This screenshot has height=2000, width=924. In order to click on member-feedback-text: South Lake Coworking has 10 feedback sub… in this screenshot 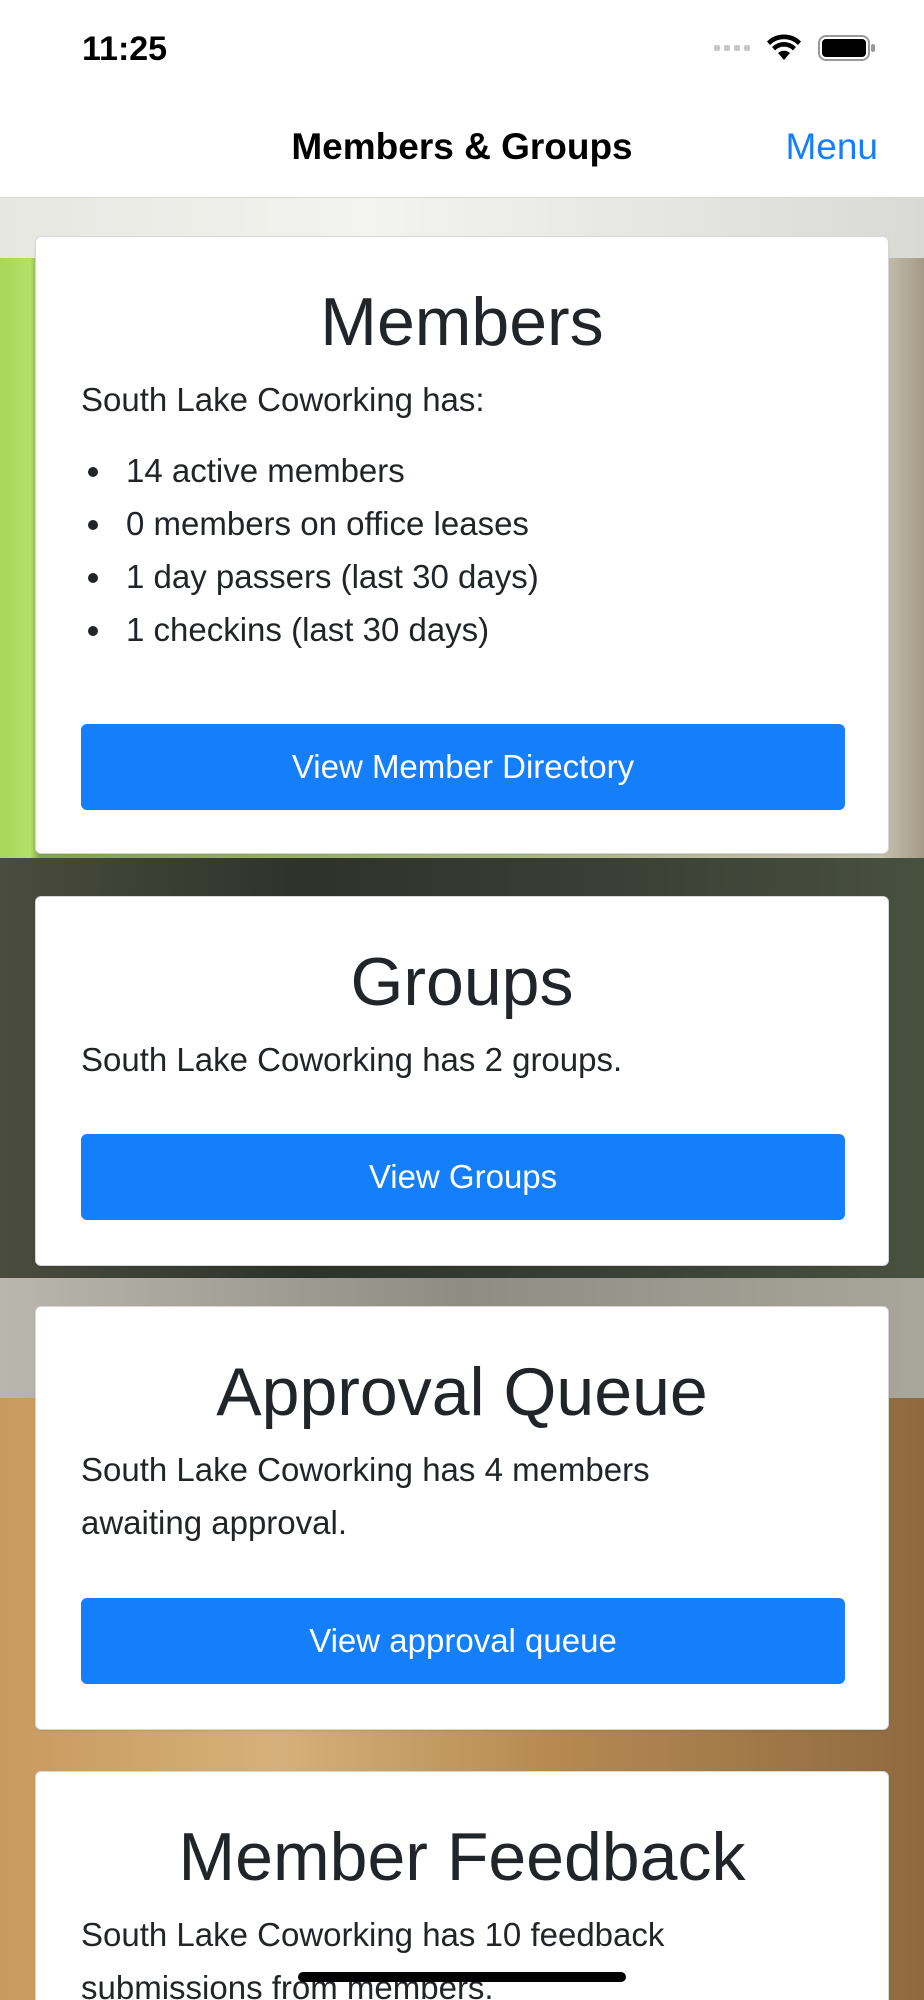, I will do `click(373, 1958)`.